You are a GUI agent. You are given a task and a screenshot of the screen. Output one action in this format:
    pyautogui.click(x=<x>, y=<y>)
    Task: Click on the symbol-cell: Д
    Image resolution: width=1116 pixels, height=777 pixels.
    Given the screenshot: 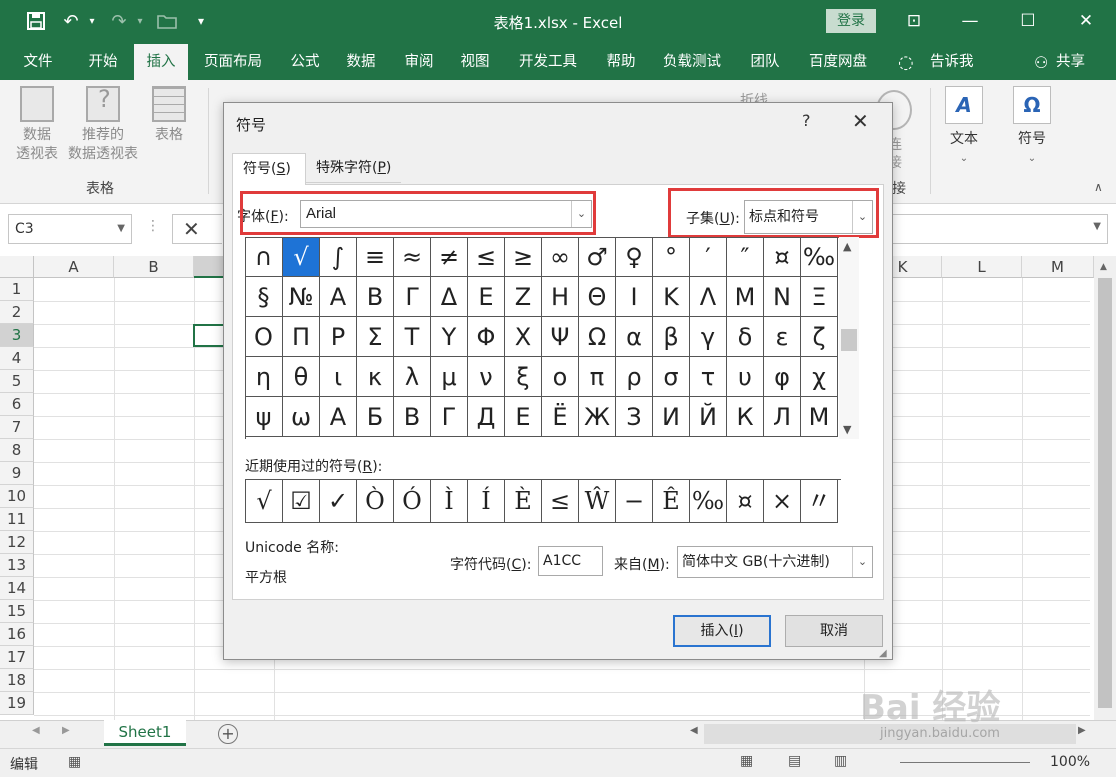 What is the action you would take?
    pyautogui.click(x=486, y=417)
    